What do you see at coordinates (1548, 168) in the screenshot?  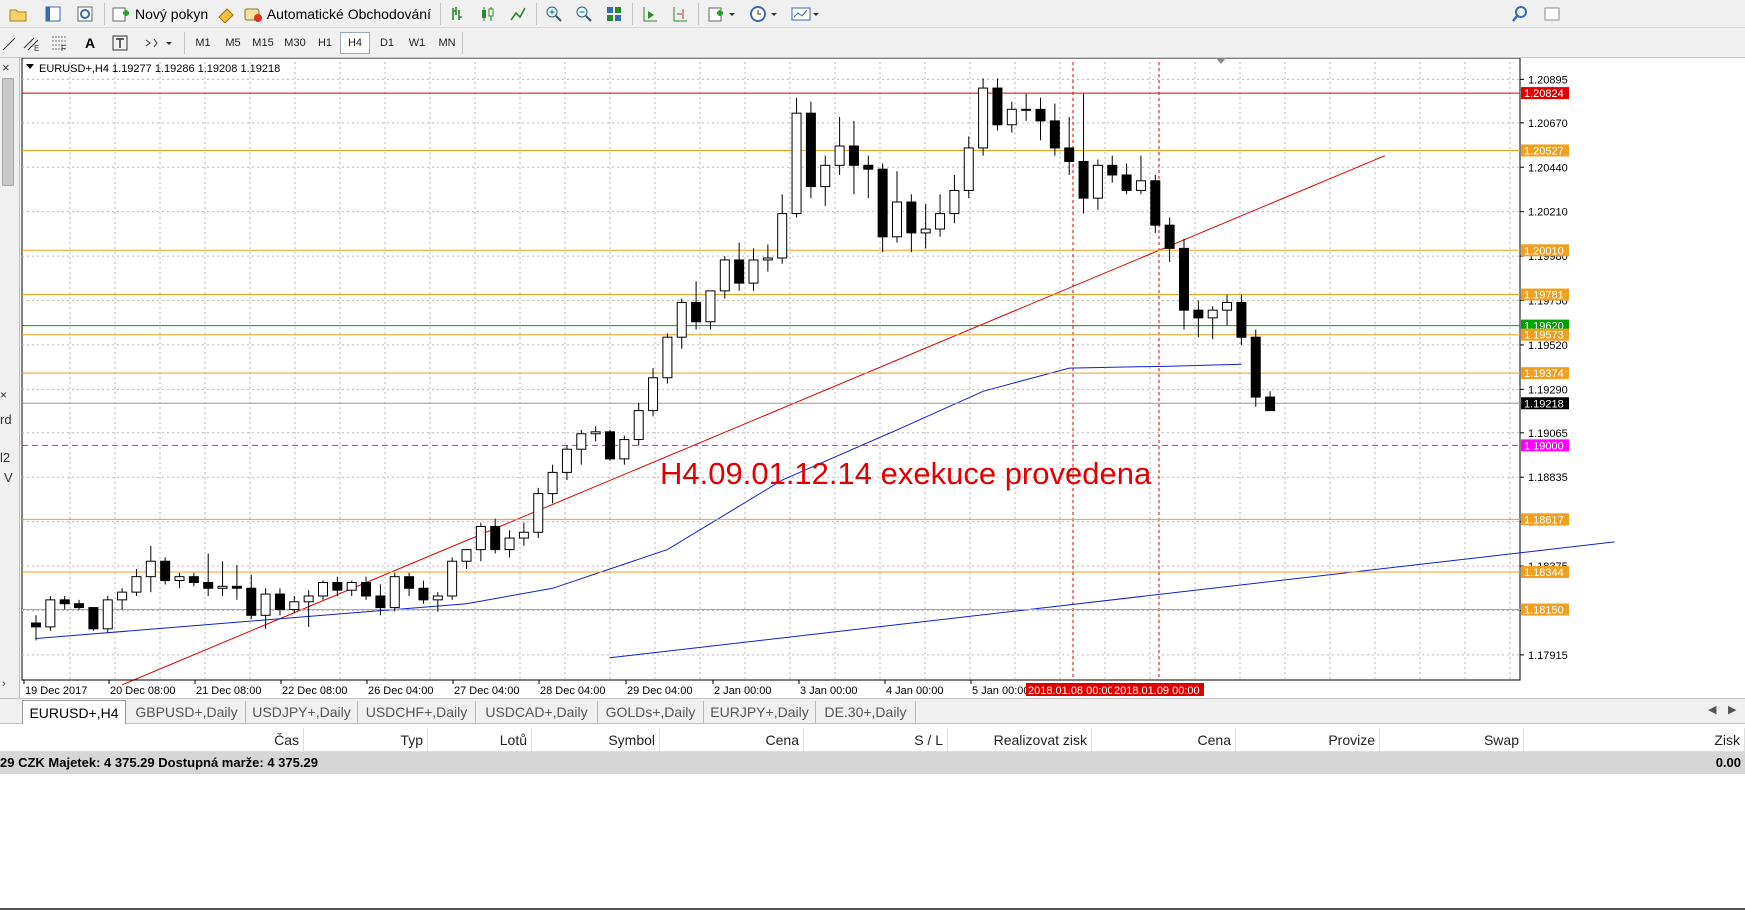 I see `price-tick-label: 1.20440` at bounding box center [1548, 168].